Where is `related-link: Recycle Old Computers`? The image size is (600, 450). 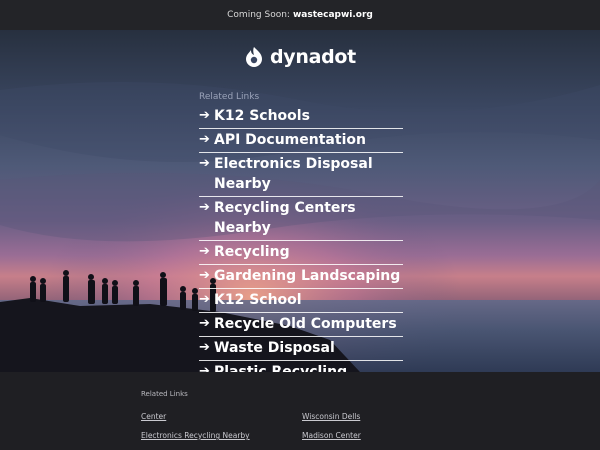 related-link: Recycle Old Computers is located at coordinates (305, 324).